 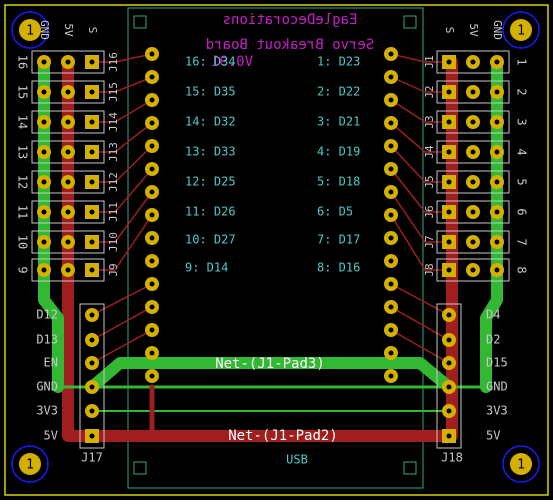 What do you see at coordinates (92, 30) in the screenshot?
I see `left-col-header: S` at bounding box center [92, 30].